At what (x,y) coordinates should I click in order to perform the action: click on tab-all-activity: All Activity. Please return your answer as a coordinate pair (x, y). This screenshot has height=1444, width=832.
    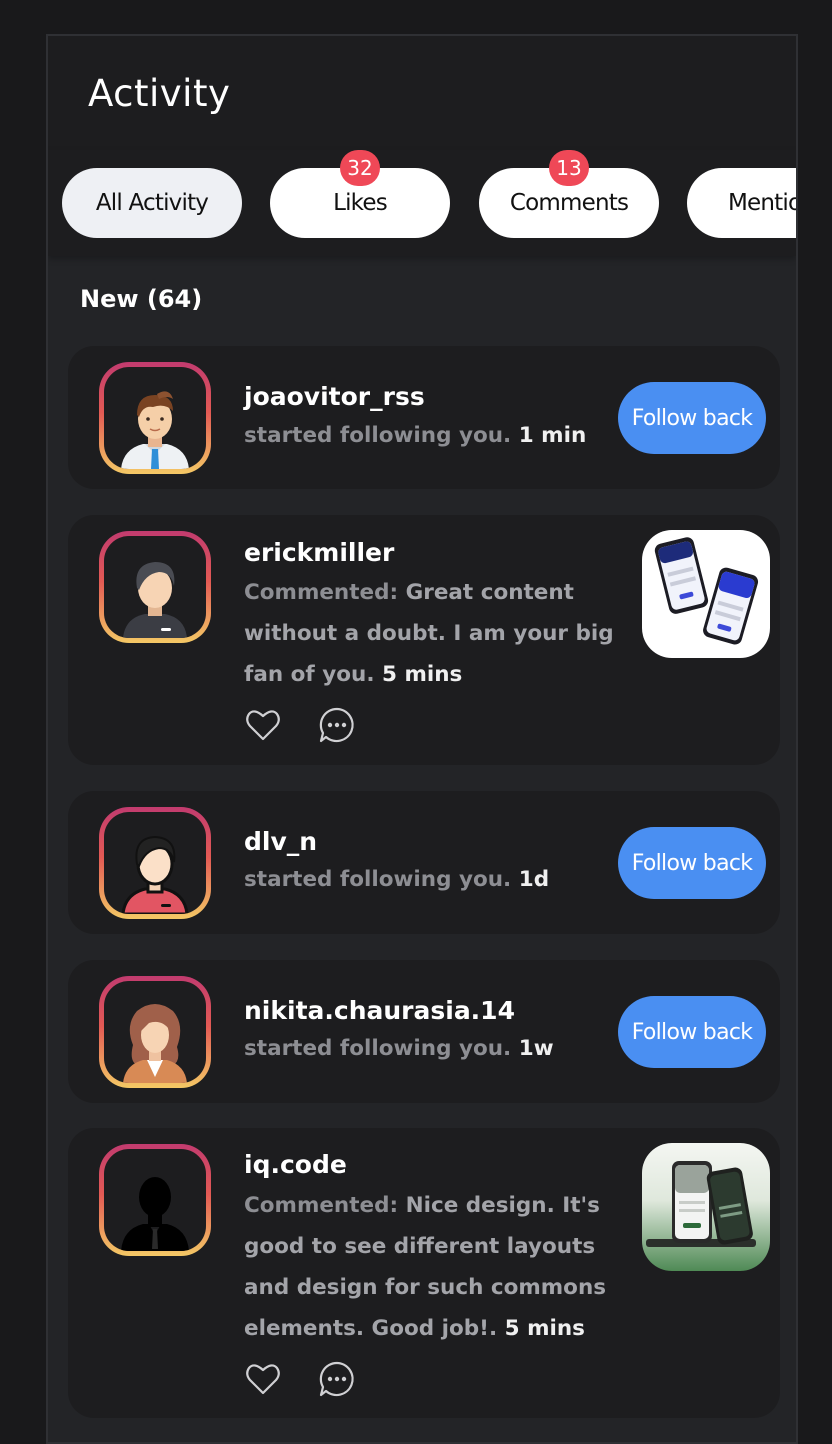
    Looking at the image, I should click on (152, 203).